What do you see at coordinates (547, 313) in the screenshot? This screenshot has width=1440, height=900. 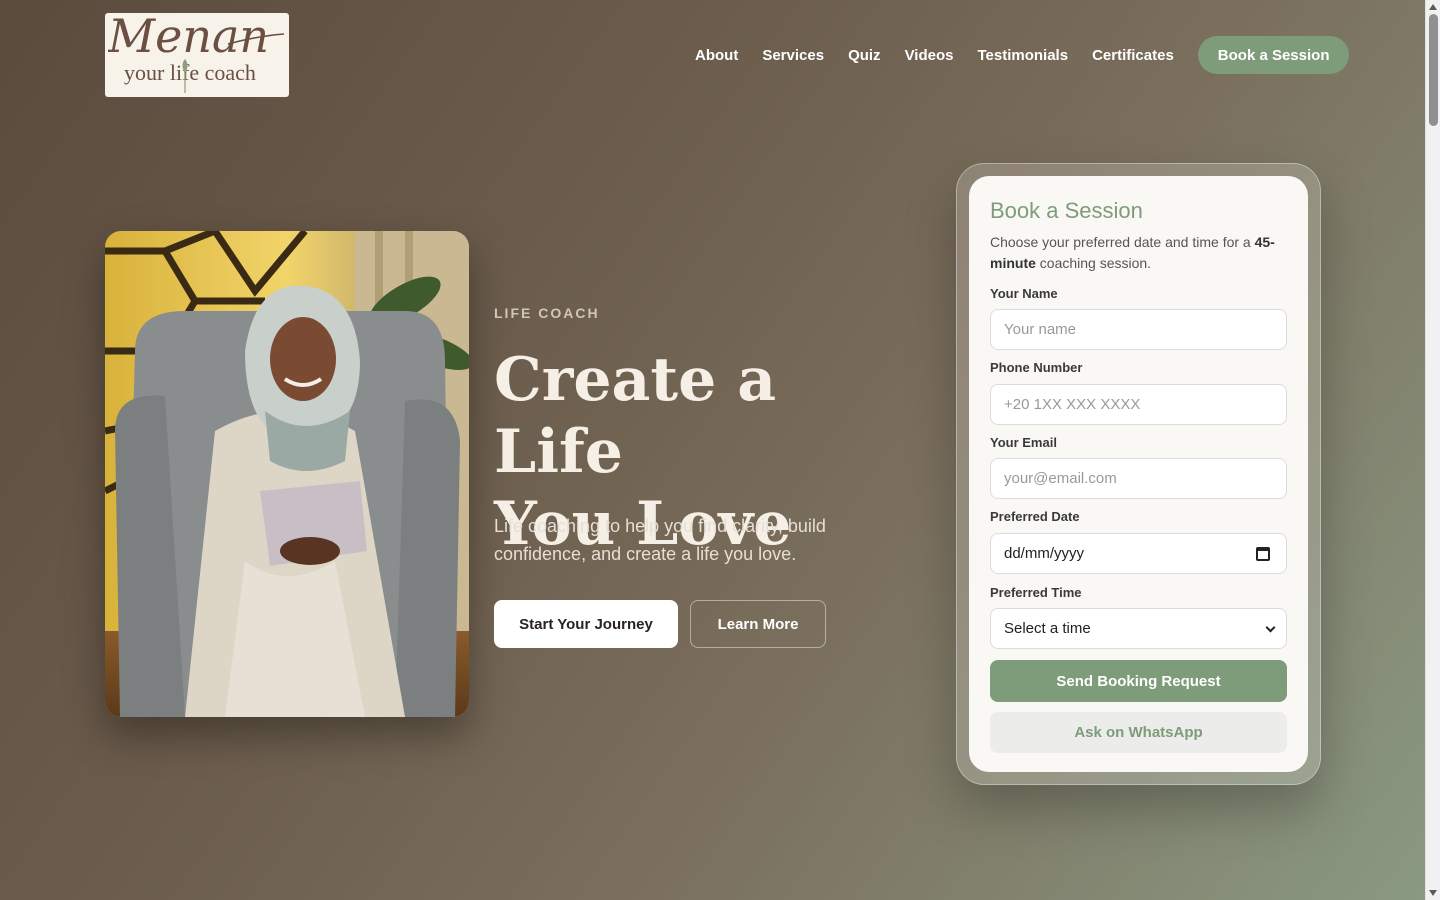 I see `hero-eyebrow: LIFE COACH` at bounding box center [547, 313].